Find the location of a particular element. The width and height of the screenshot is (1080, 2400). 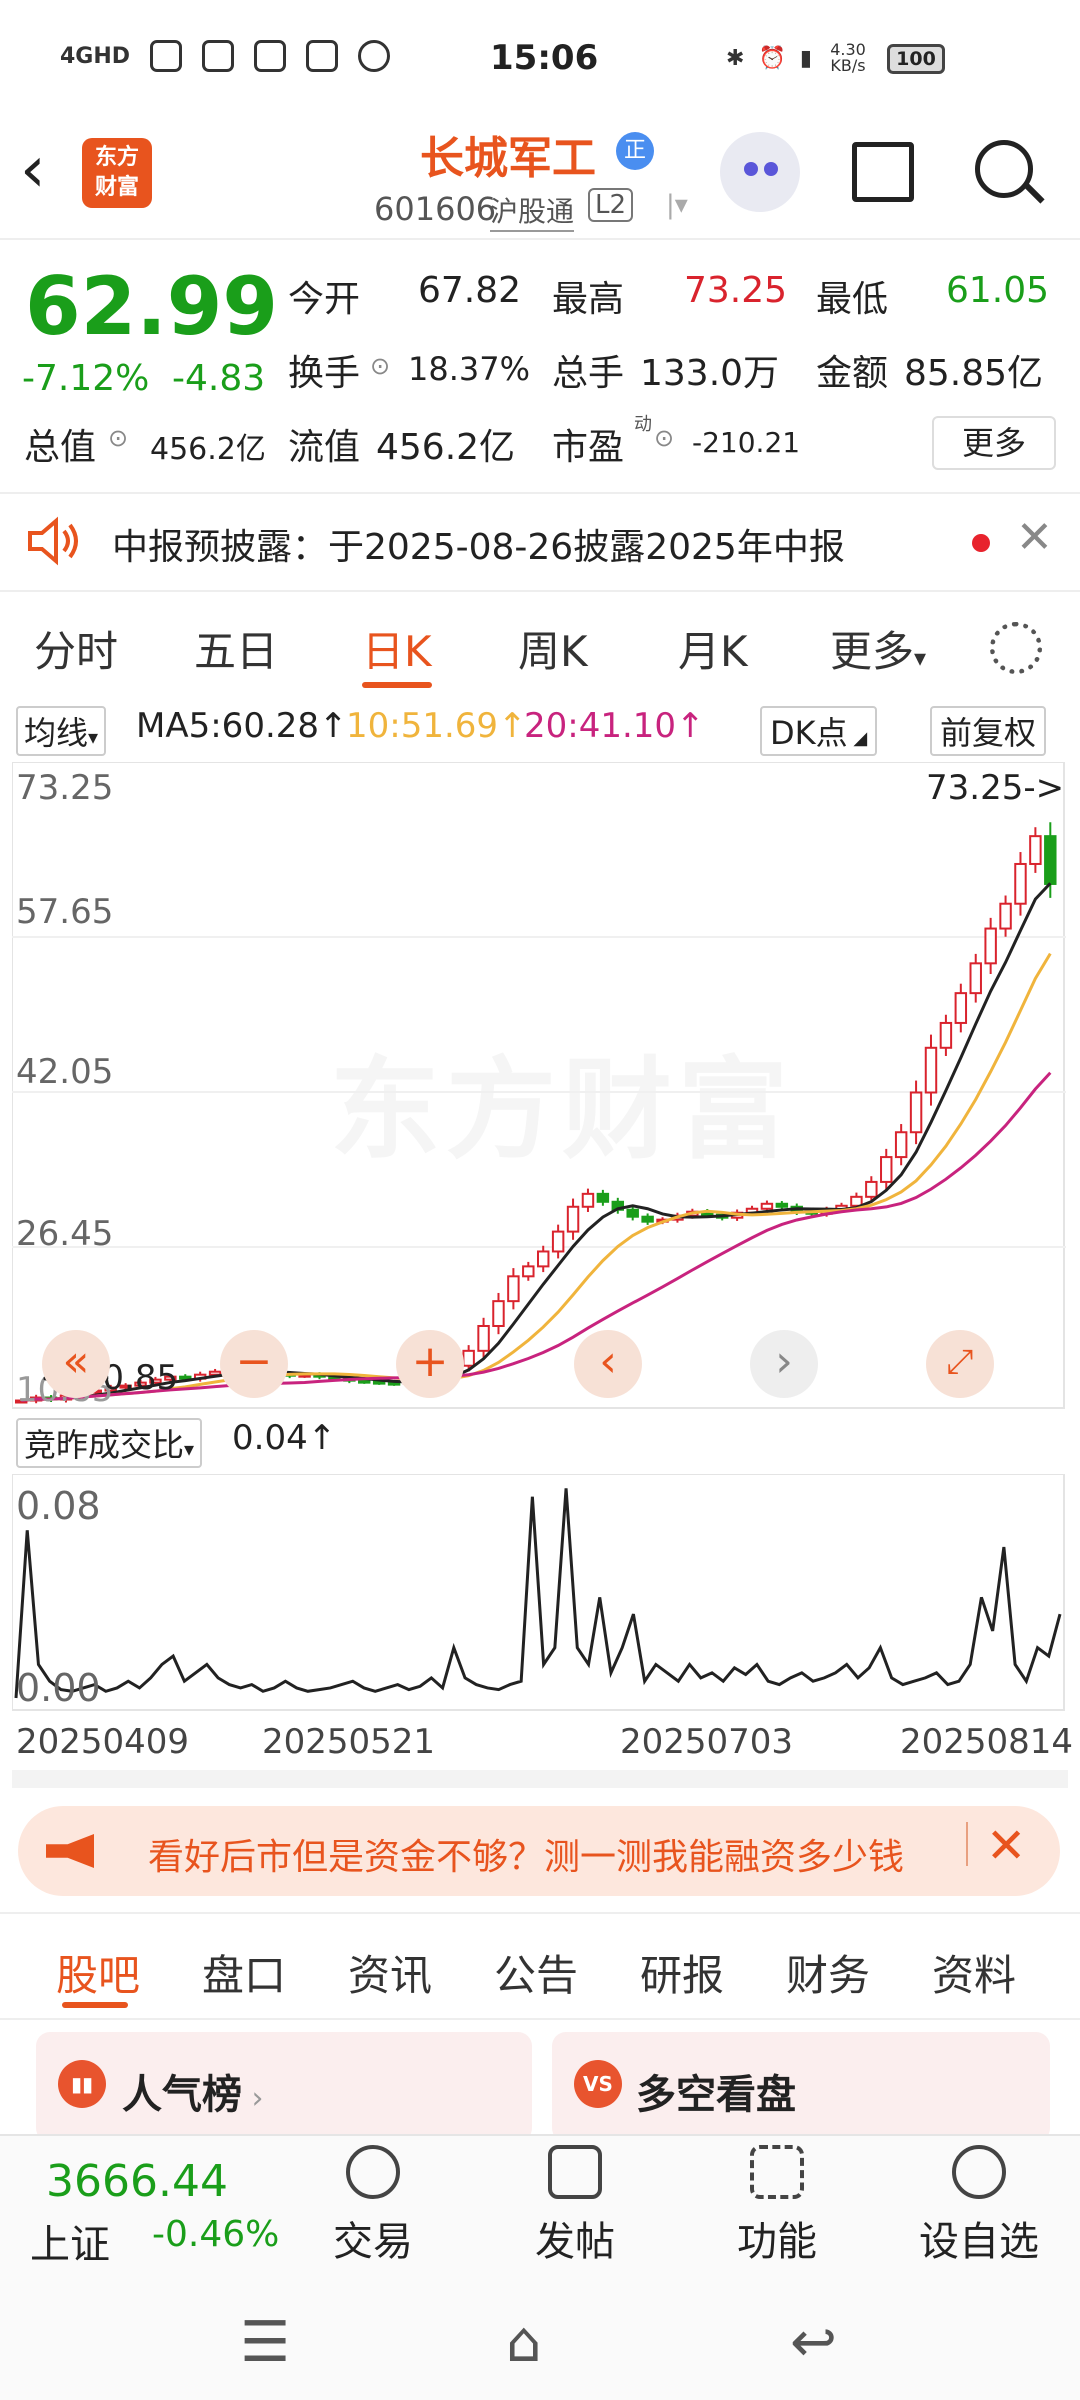

index-name: 上证 is located at coordinates (70, 2241).